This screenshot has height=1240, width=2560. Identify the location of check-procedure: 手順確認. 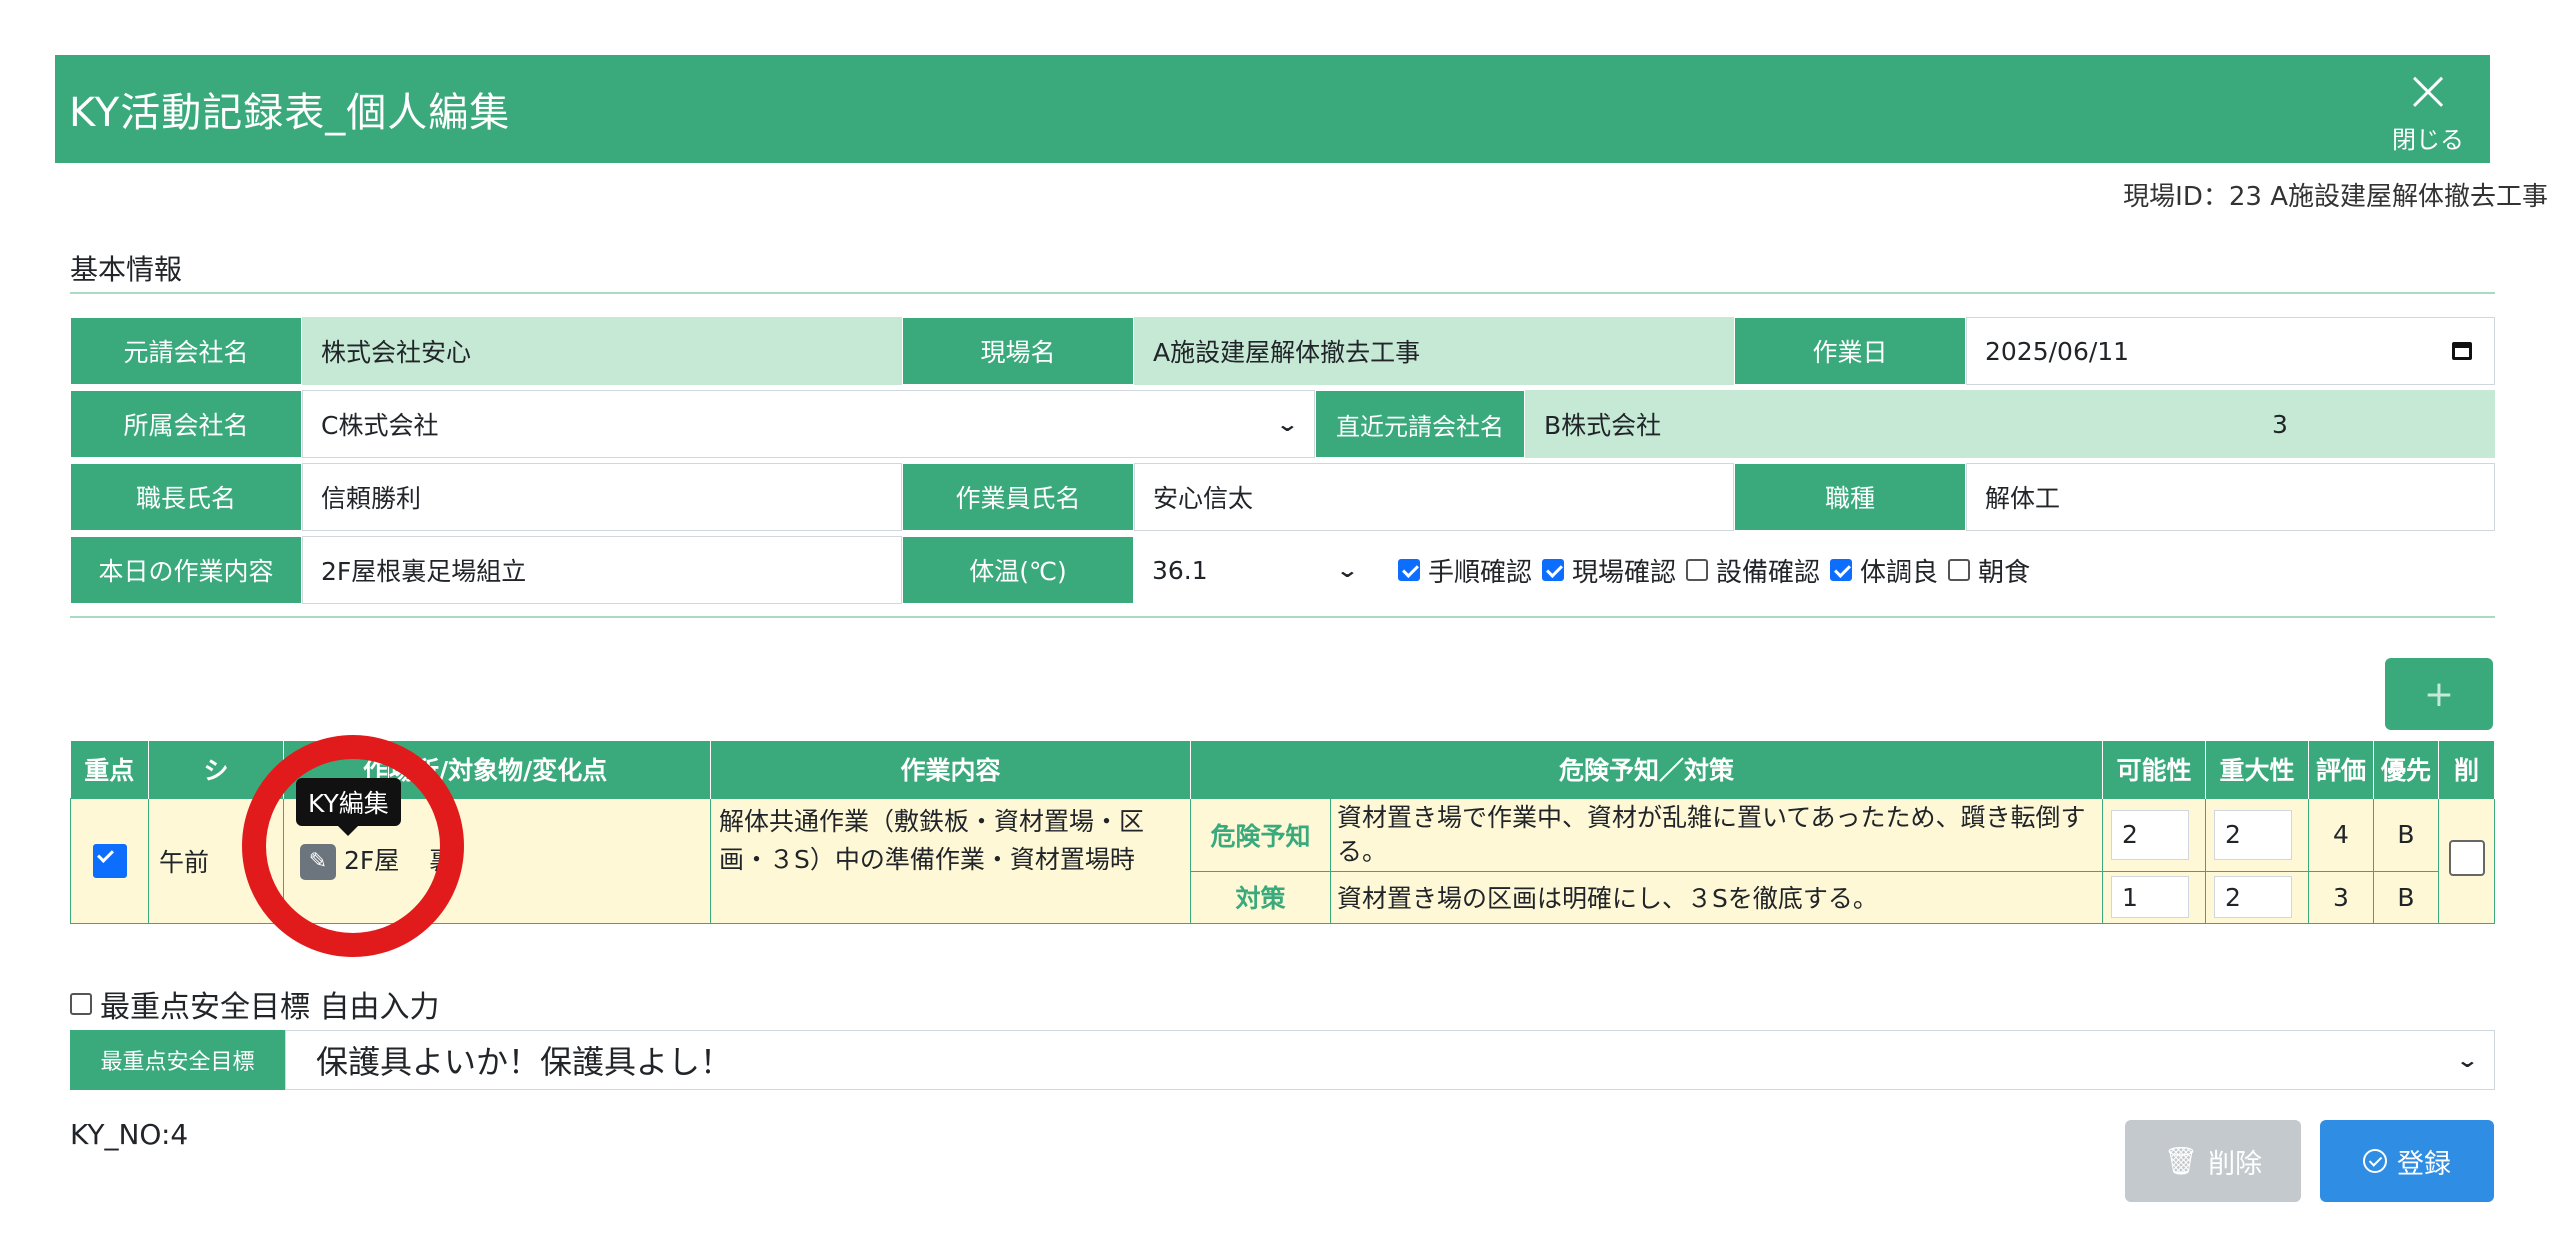
(1460, 570).